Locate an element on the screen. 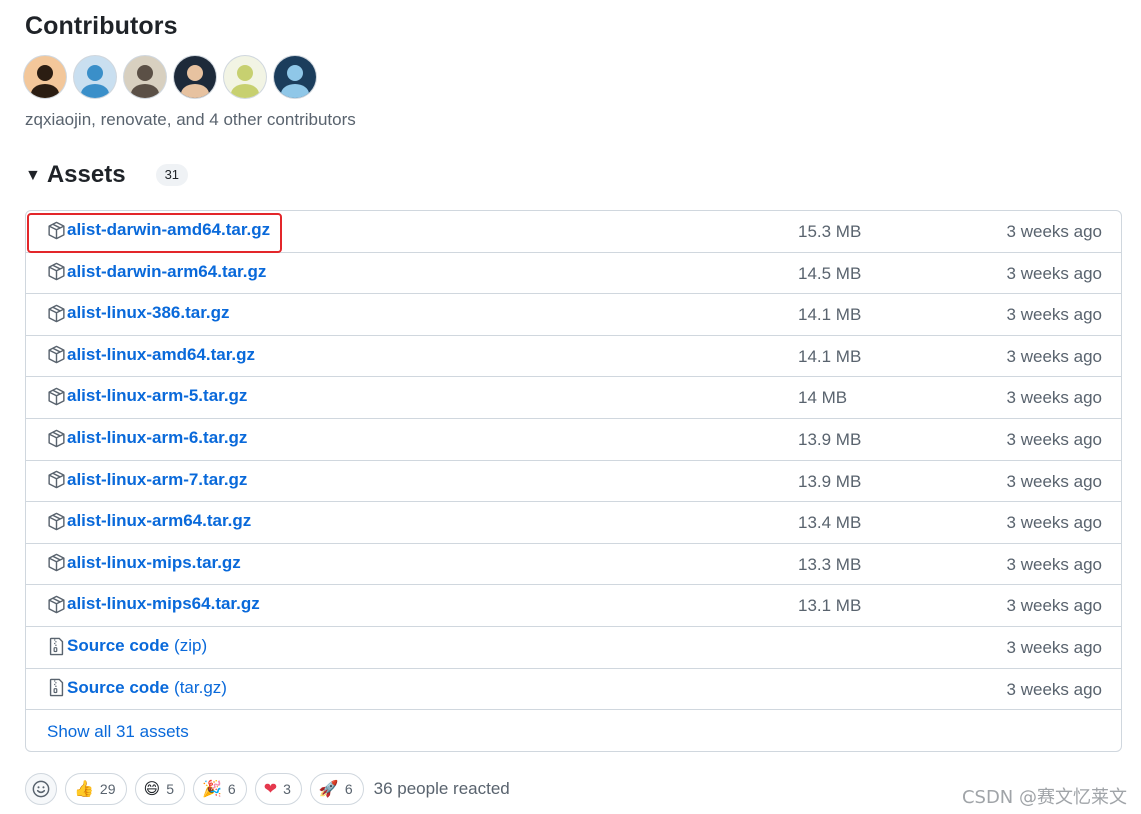 This screenshot has height=814, width=1141. asset-name: alist-linux-arm-7.tar.gz is located at coordinates (157, 480).